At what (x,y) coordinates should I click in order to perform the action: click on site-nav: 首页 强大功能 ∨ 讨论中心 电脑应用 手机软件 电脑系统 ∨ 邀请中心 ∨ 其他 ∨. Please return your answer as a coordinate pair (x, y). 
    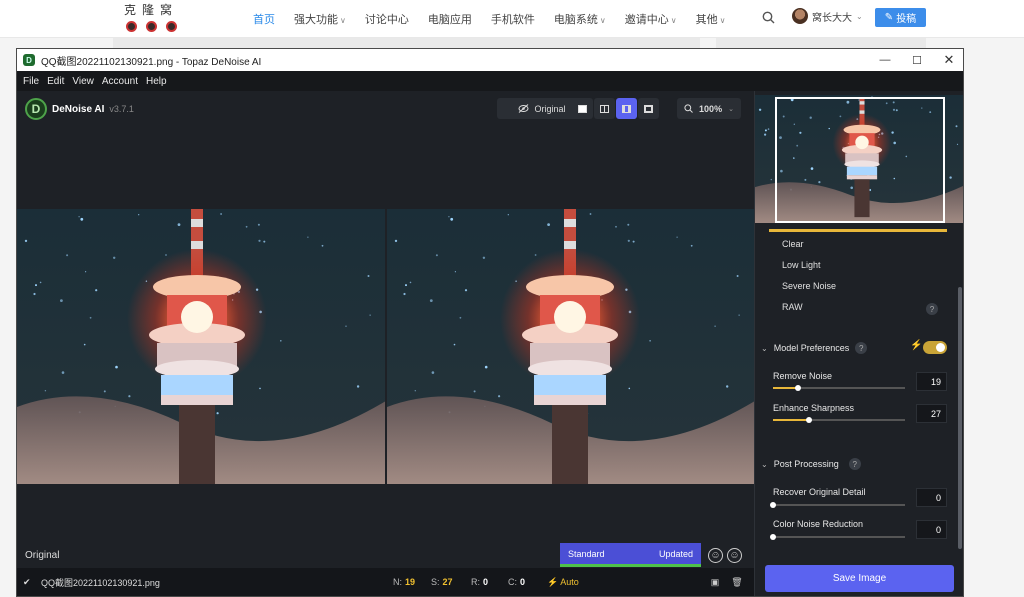
    Looking at the image, I should click on (498, 19).